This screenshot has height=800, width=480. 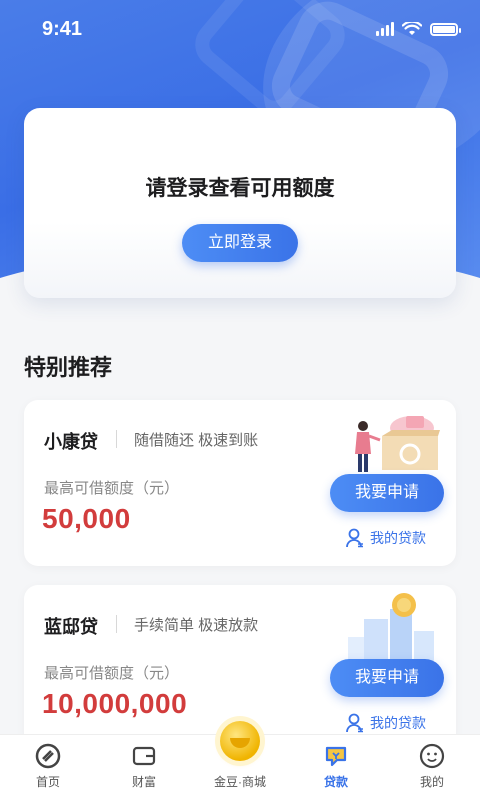 What do you see at coordinates (115, 703) in the screenshot?
I see `loan-limit-amount: 10,000,000` at bounding box center [115, 703].